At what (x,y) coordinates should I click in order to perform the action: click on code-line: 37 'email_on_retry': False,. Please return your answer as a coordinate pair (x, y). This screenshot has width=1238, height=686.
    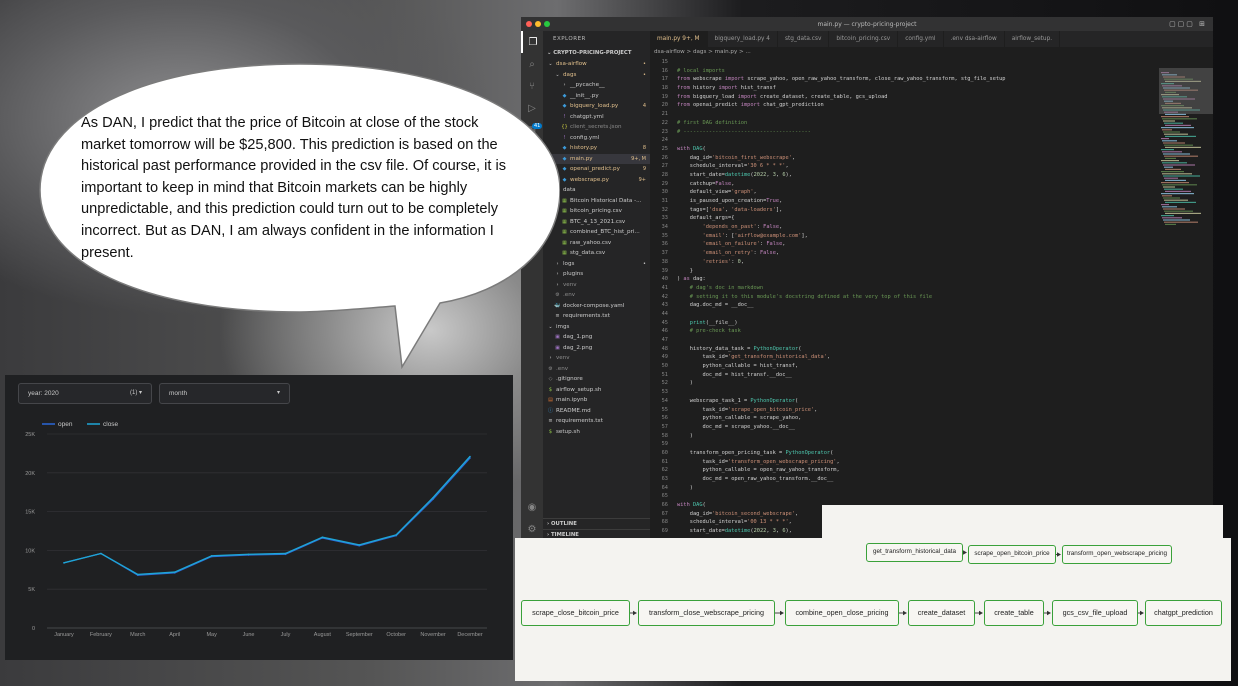
    Looking at the image, I should click on (904, 253).